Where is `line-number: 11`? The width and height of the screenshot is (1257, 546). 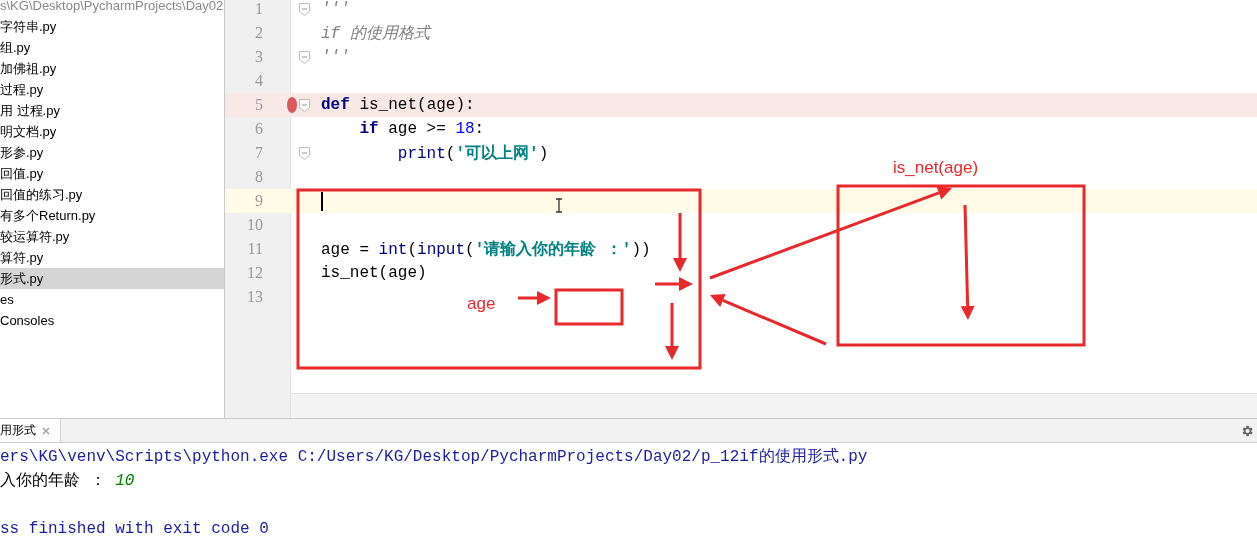
line-number: 11 is located at coordinates (254, 249).